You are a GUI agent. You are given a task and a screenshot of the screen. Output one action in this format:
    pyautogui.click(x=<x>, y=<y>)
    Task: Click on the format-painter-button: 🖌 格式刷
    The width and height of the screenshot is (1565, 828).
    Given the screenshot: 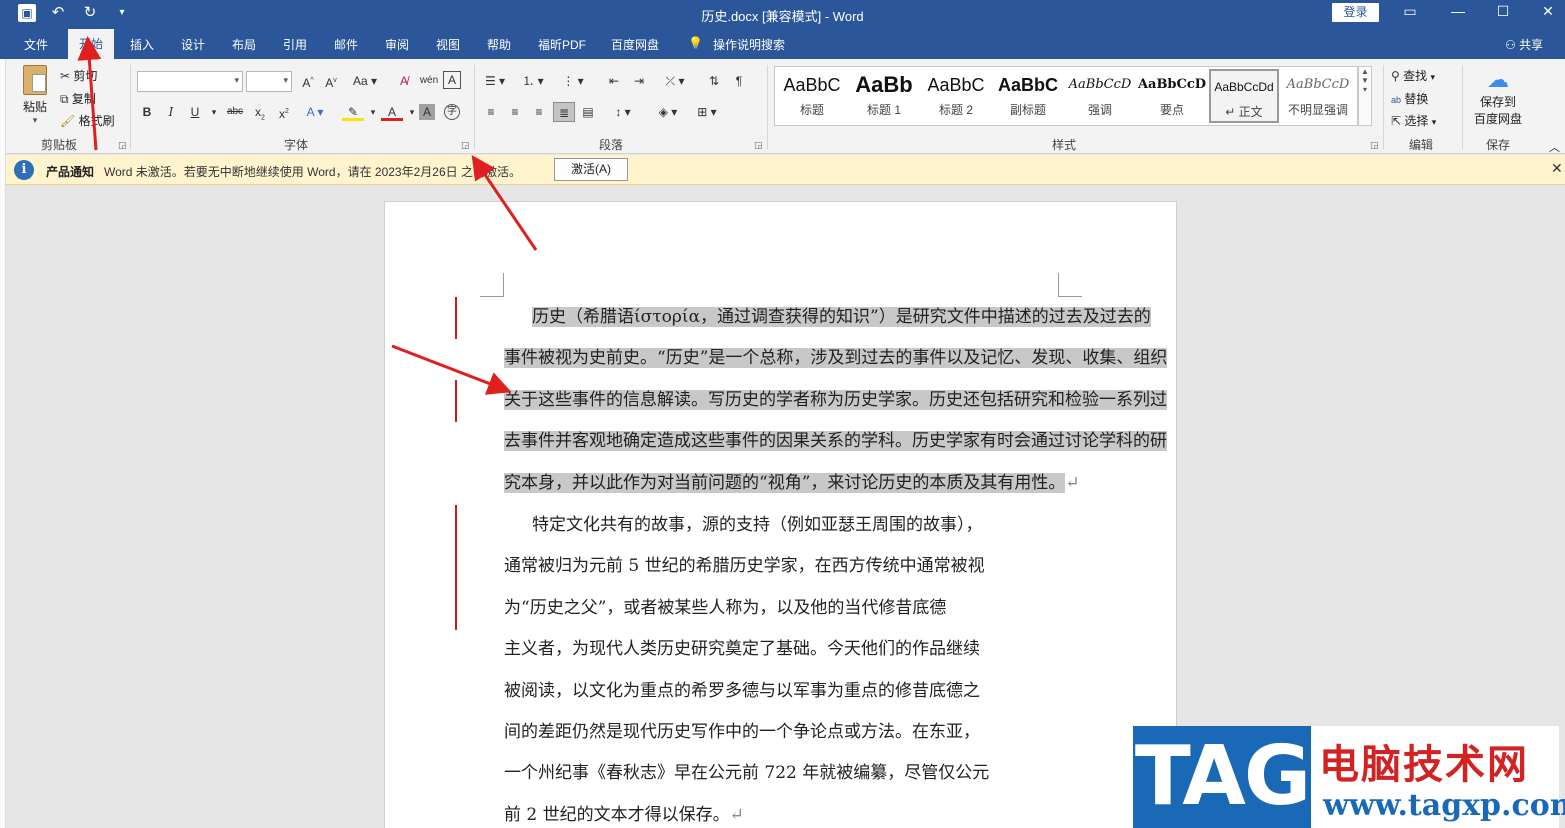 What is the action you would take?
    pyautogui.click(x=87, y=120)
    